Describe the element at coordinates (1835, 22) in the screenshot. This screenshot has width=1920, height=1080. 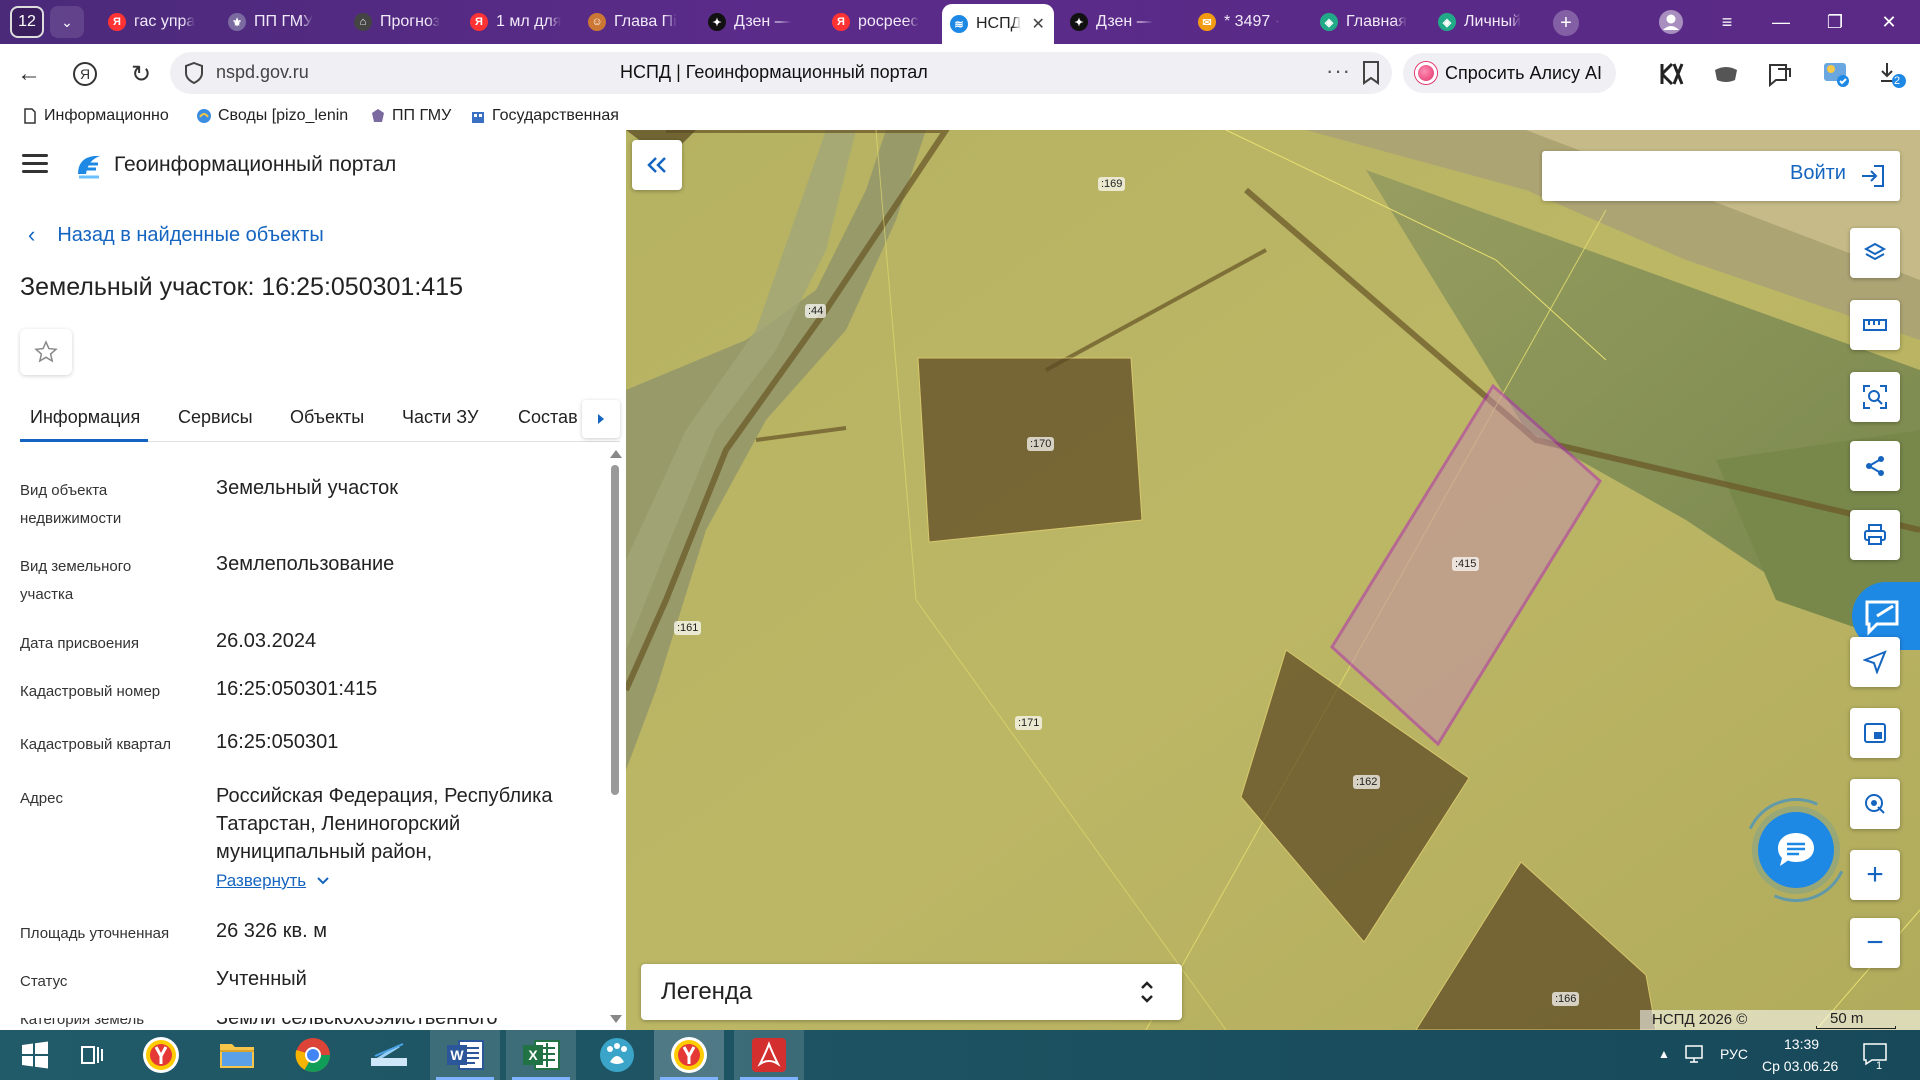
I see `restore-icon: ❐` at that location.